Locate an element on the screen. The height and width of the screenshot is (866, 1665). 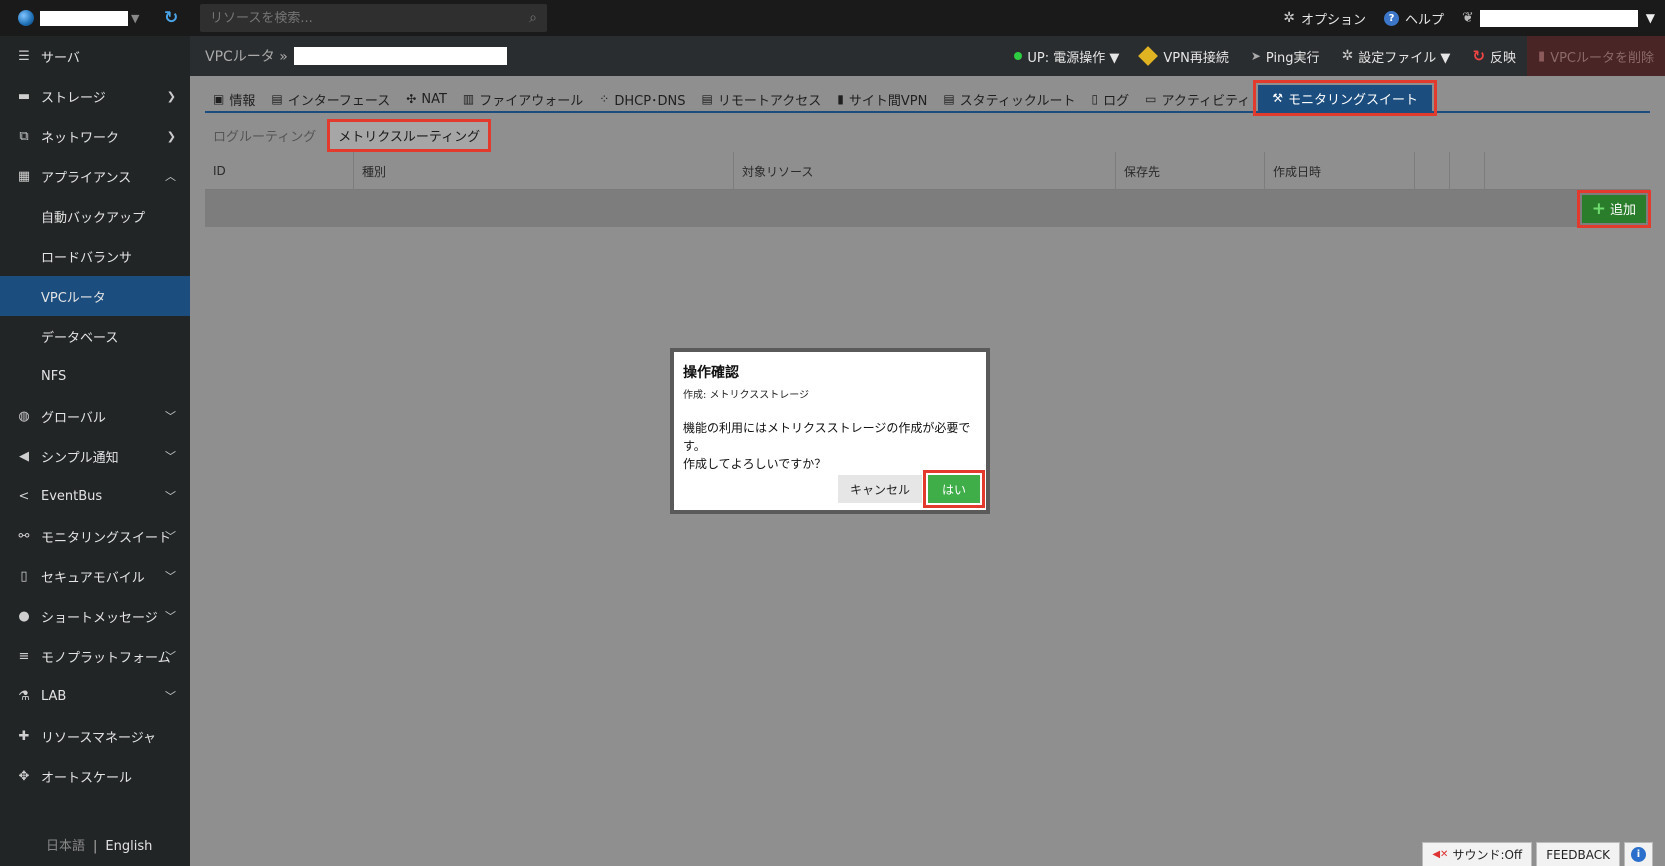
tab-label: 情報 is located at coordinates (242, 101).